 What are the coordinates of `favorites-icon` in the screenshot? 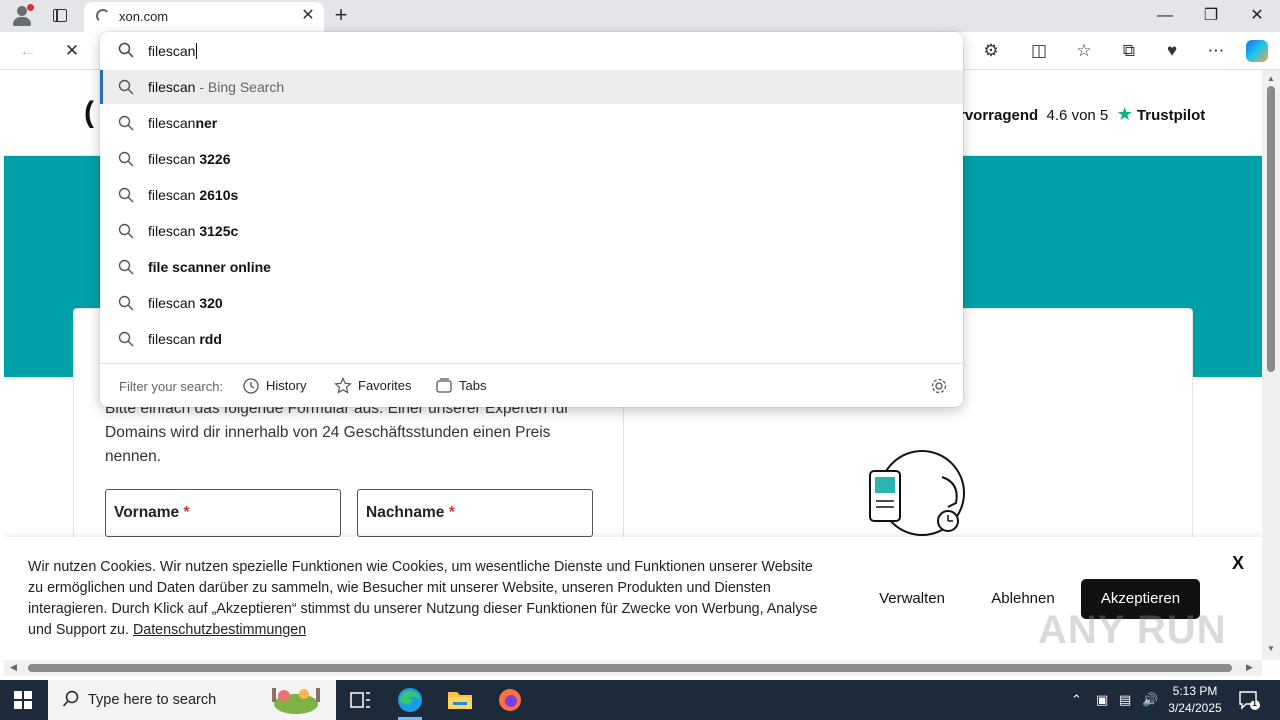 It's located at (343, 385).